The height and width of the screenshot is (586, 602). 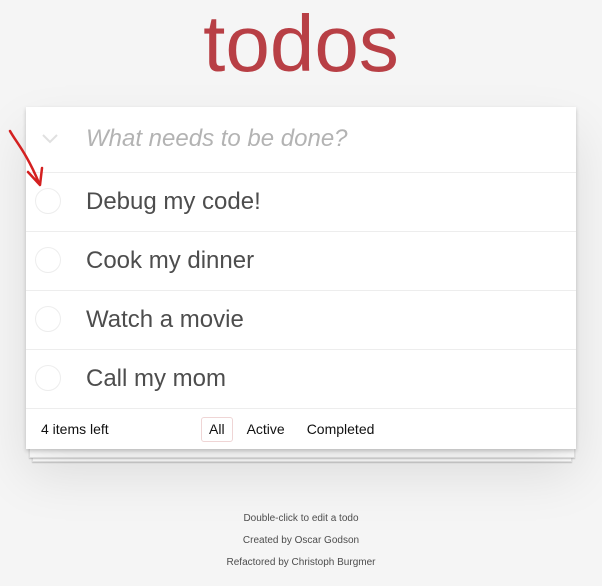 I want to click on todo-item: Cook my dinner, so click(x=301, y=261).